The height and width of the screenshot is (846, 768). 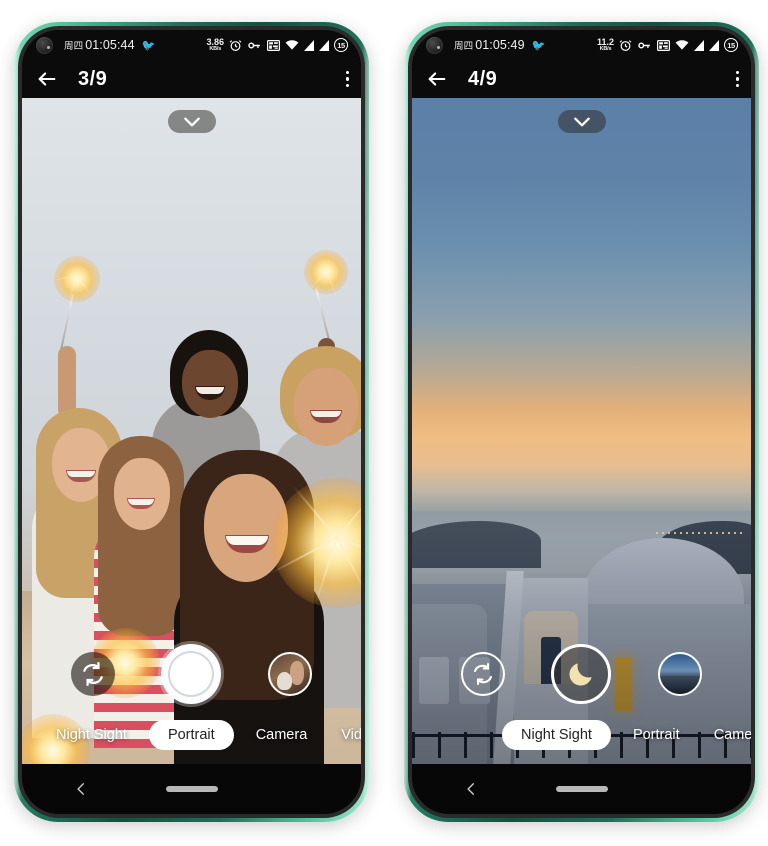 I want to click on title-bar: 4/9, so click(x=581, y=79).